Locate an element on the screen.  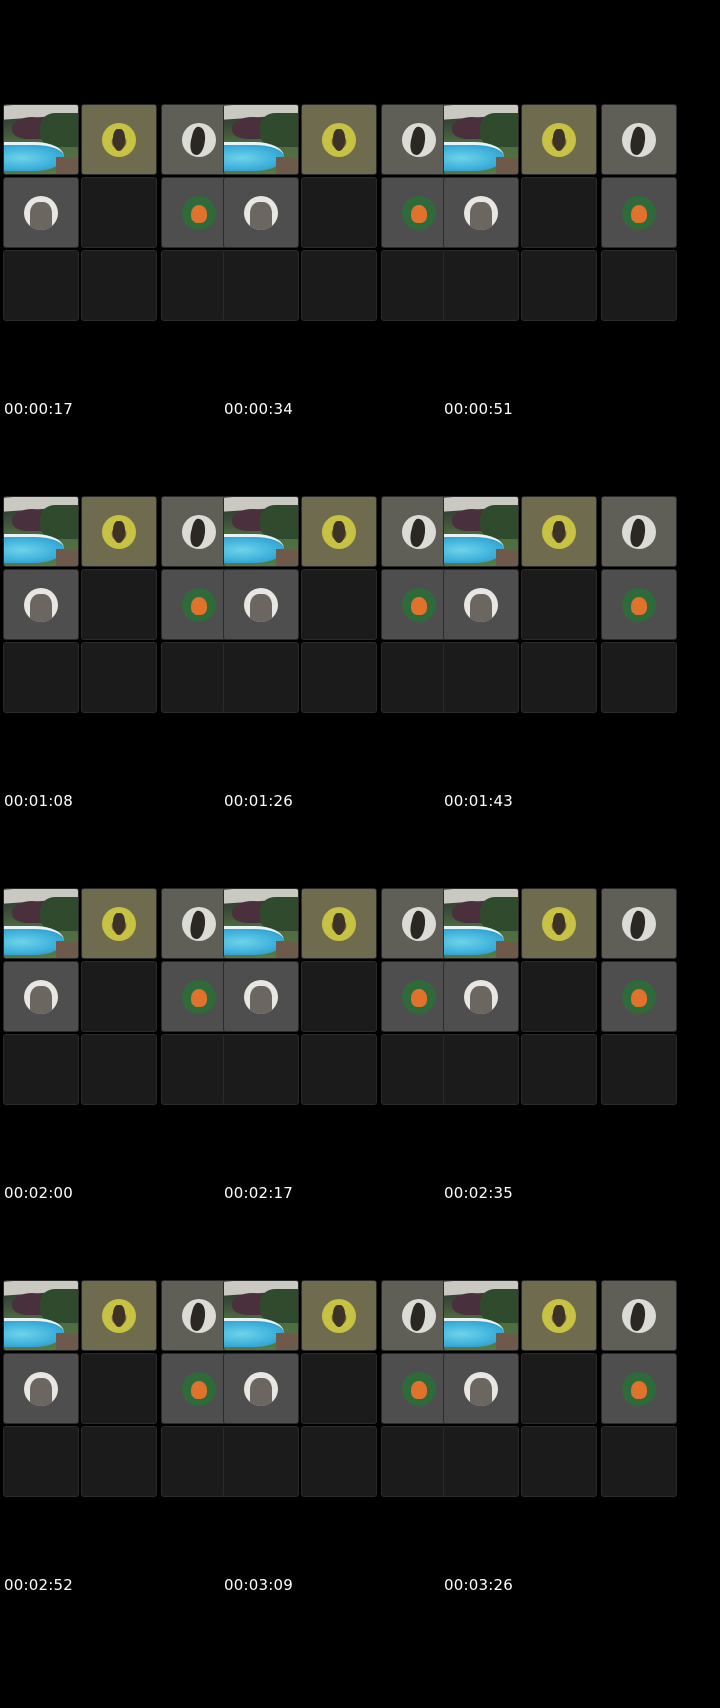
video-frame: 00:00:17 is located at coordinates (120, 213).